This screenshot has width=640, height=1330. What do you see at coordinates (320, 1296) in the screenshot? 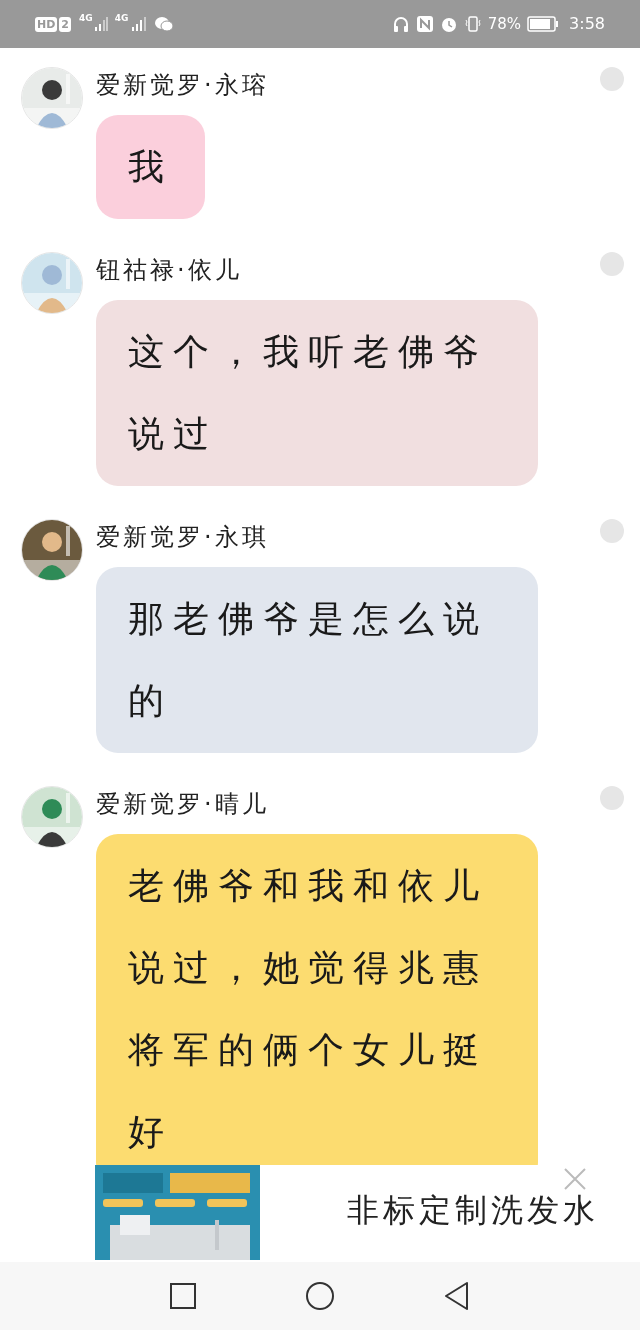
I see `circle-icon` at bounding box center [320, 1296].